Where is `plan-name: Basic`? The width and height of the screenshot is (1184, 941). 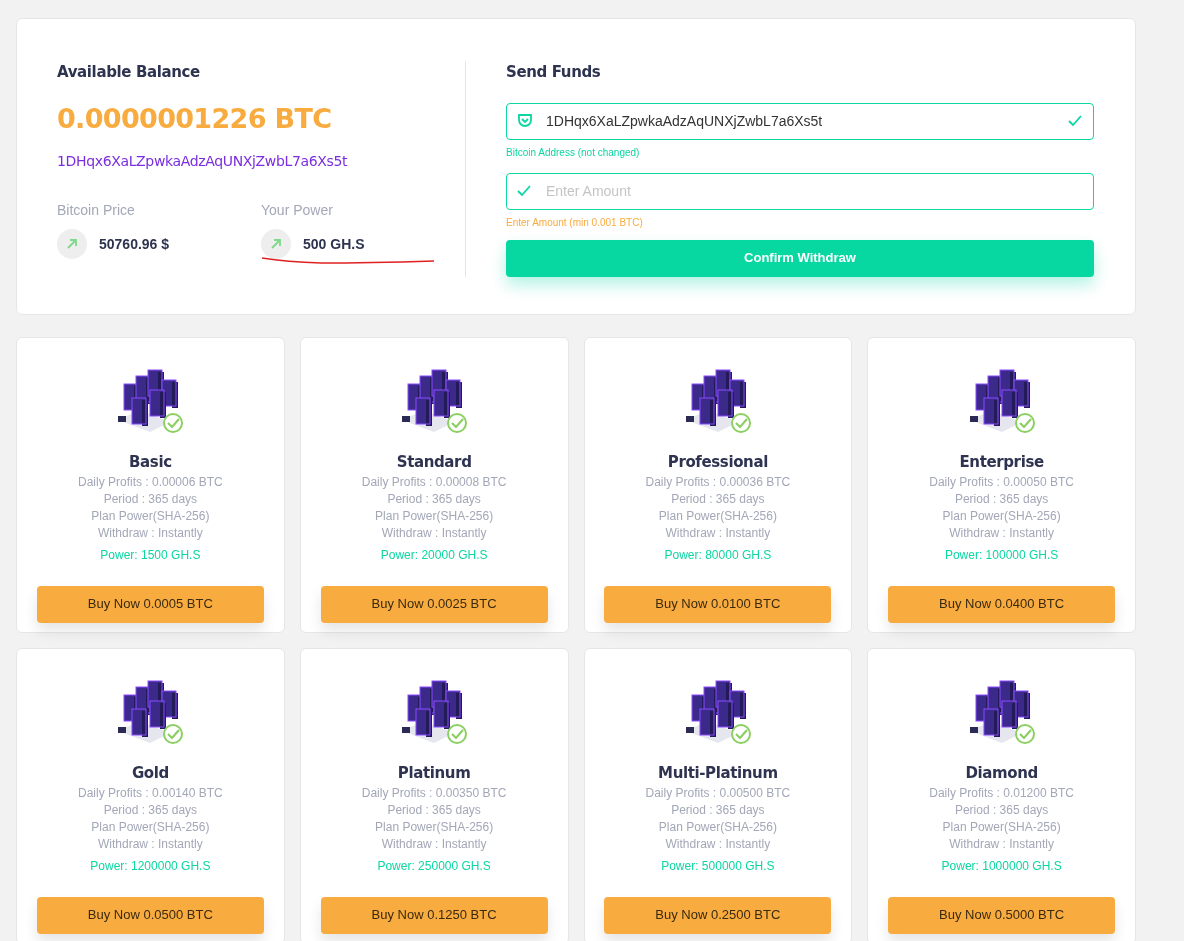
plan-name: Basic is located at coordinates (150, 462).